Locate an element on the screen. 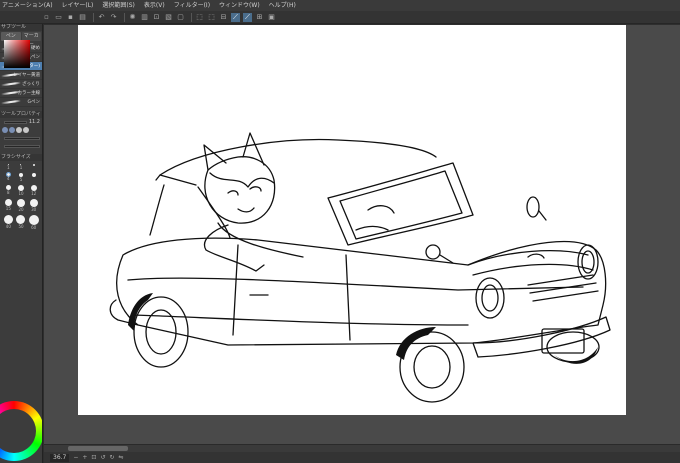  windshield-frame is located at coordinates (400, 204).